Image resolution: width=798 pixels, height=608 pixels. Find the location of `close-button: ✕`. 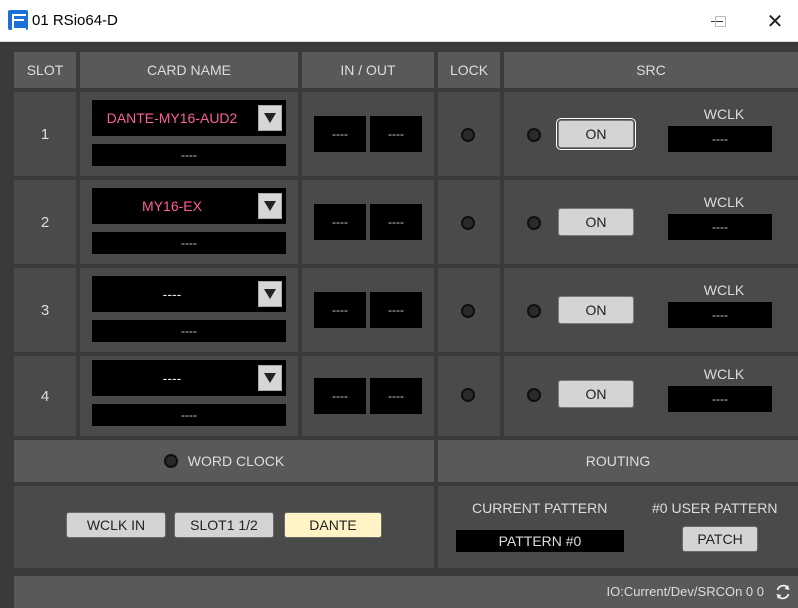

close-button: ✕ is located at coordinates (775, 21).